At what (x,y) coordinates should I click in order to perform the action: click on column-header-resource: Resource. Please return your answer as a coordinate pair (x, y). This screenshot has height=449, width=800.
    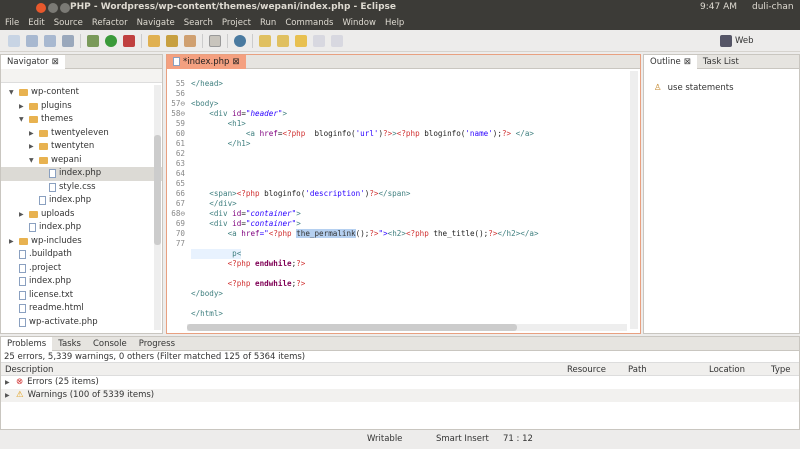
    Looking at the image, I should click on (586, 370).